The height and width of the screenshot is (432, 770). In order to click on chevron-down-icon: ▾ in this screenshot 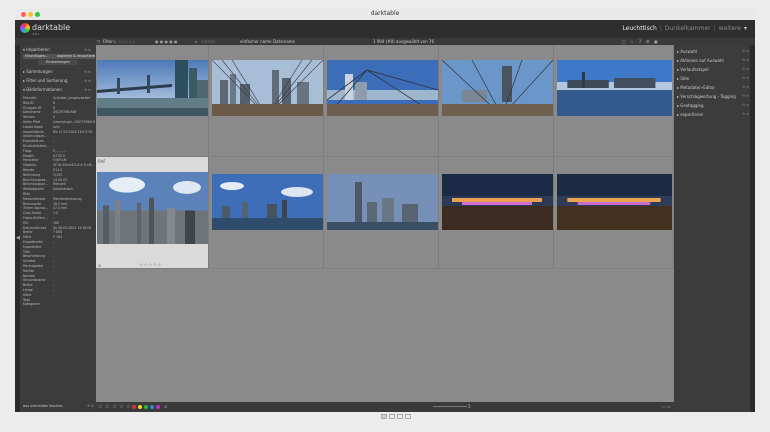, I will do `click(745, 28)`.